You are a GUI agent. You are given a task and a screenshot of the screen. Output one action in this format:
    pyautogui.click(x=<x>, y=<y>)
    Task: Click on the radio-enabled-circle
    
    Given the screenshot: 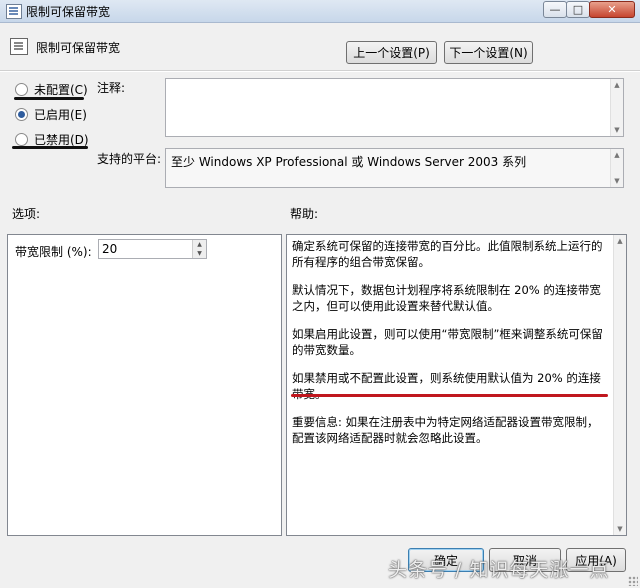 What is the action you would take?
    pyautogui.click(x=21, y=114)
    